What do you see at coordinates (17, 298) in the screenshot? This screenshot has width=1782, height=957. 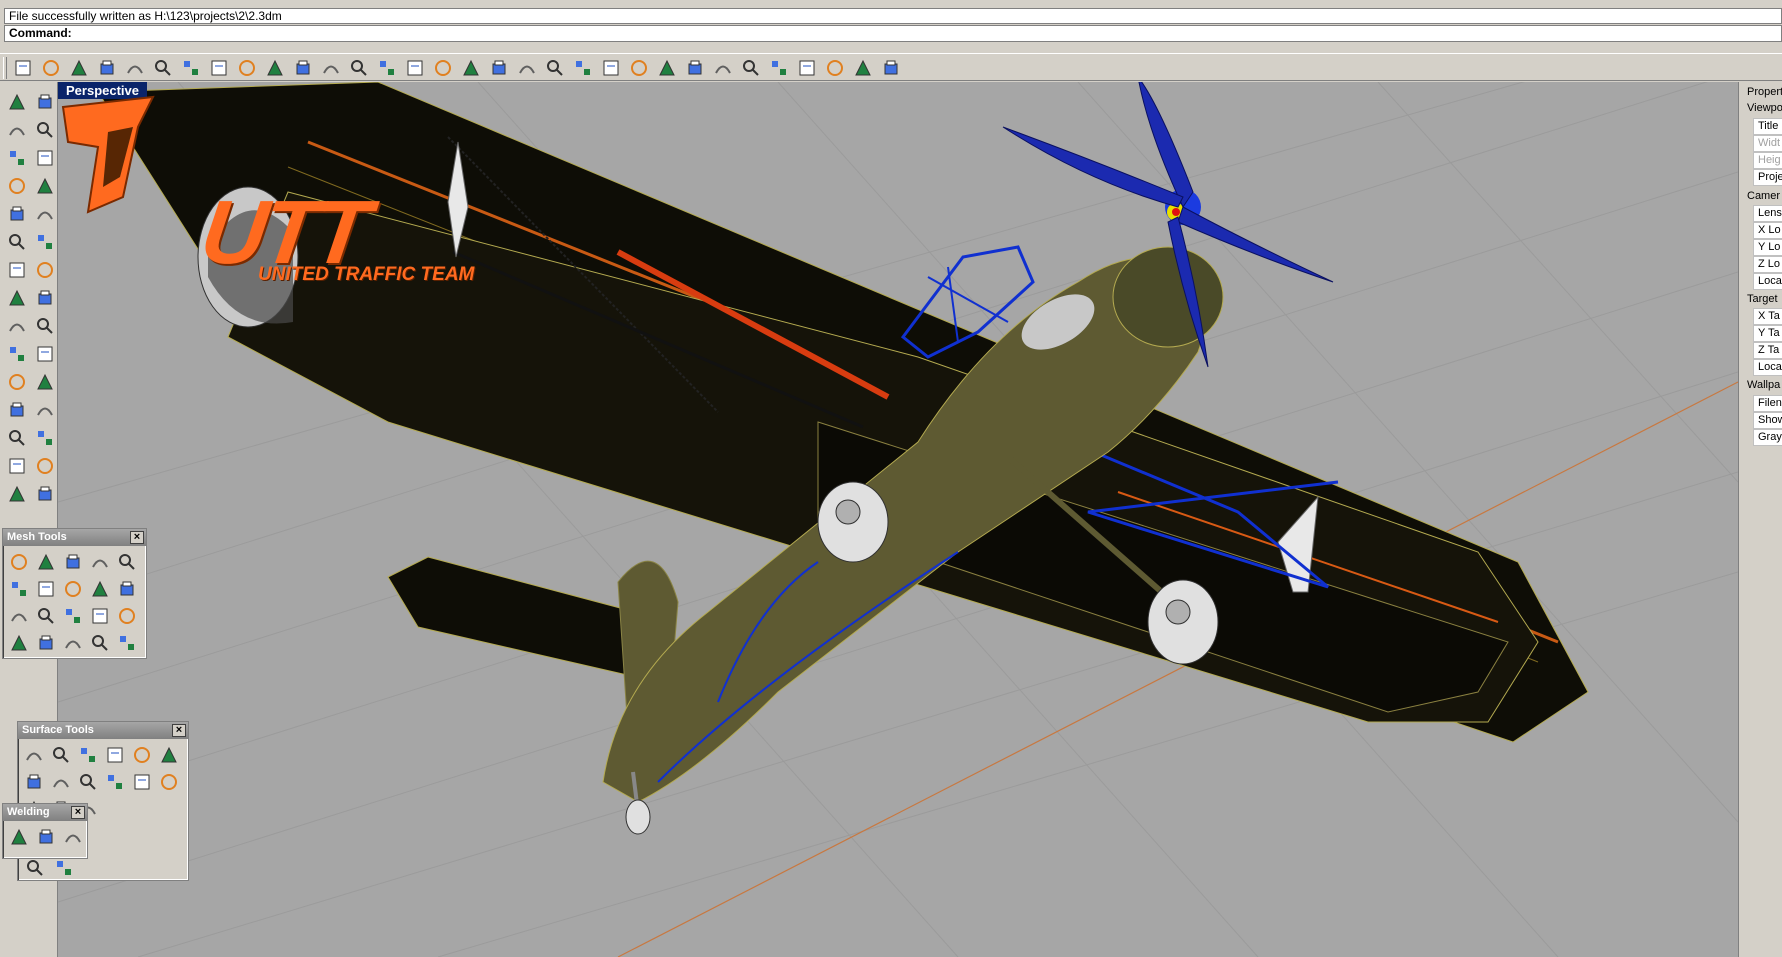 I see `cylinder-icon` at bounding box center [17, 298].